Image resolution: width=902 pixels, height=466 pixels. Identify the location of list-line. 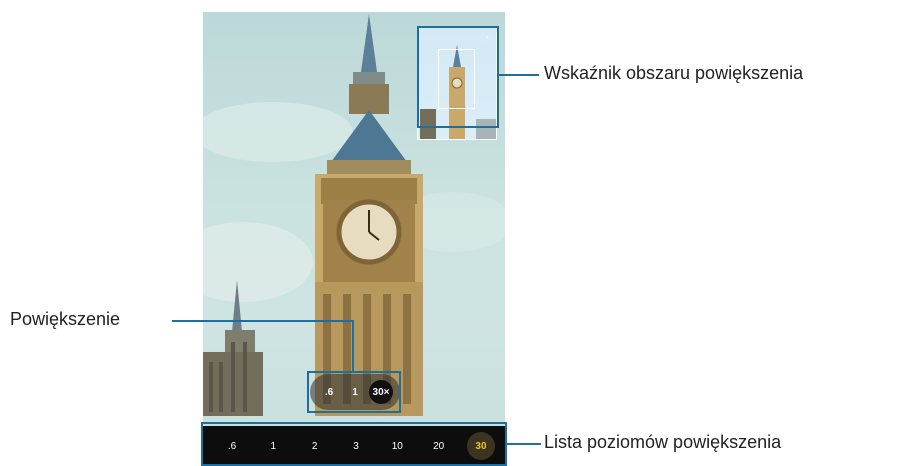
(524, 444).